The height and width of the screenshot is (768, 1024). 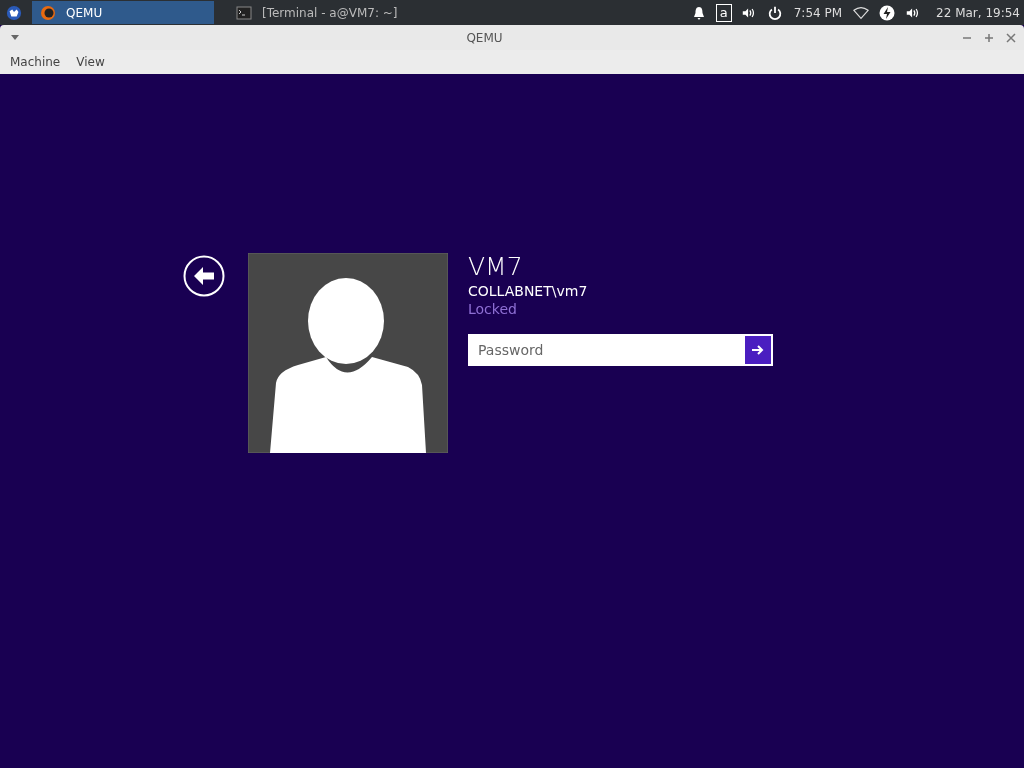 I want to click on dropdown-arrow-icon, so click(x=15, y=37).